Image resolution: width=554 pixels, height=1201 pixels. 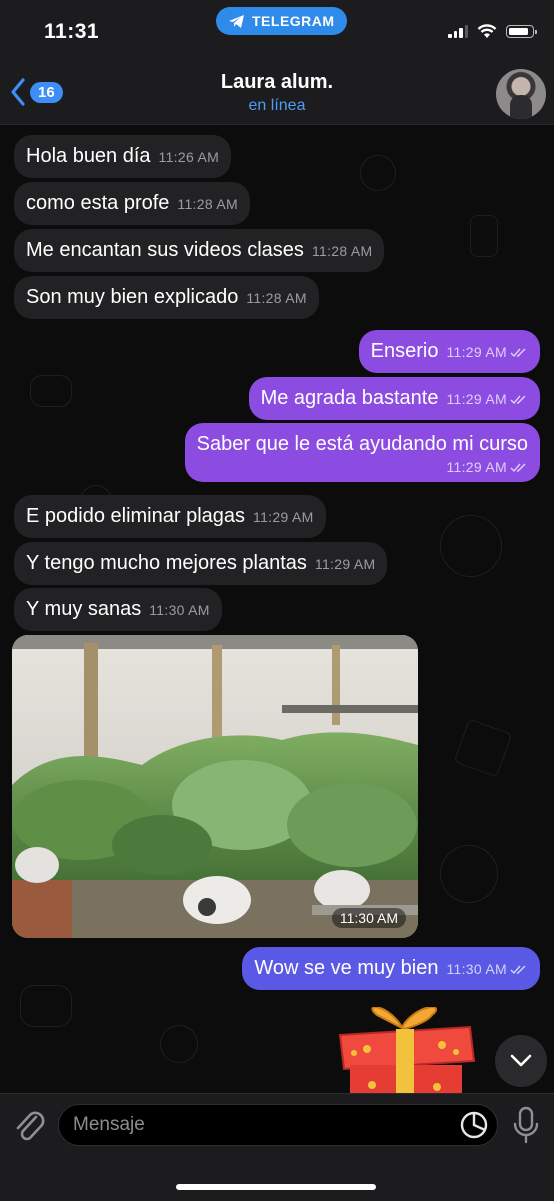 I want to click on message-bubble-incoming: como esta profe 11:28 AM, so click(x=132, y=203).